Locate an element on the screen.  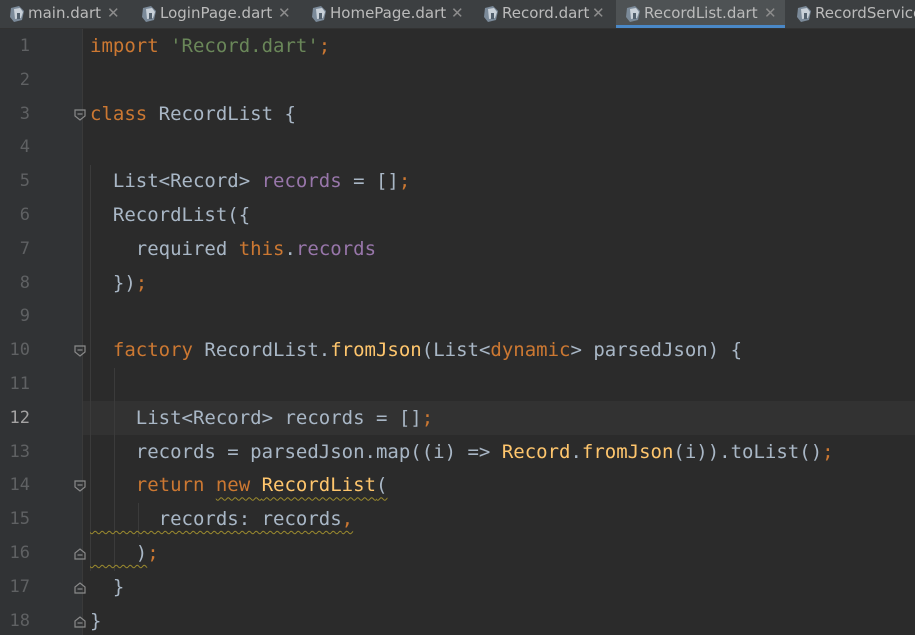
code-line: }); is located at coordinates (118, 284).